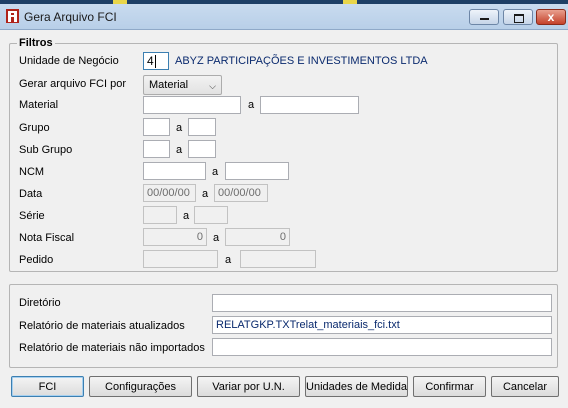 The image size is (568, 408). I want to click on nota-fiscal-label: Nota Fiscal, so click(47, 238).